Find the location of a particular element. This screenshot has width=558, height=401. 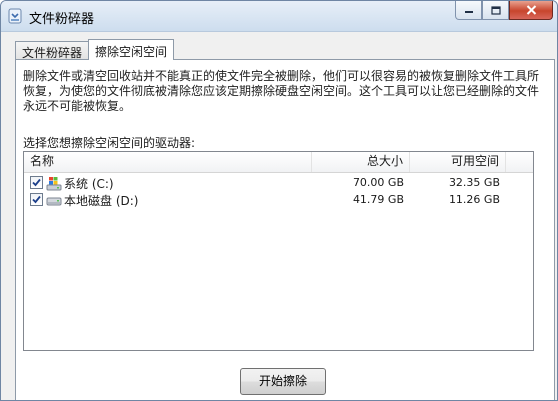

hard-drive-icon is located at coordinates (54, 201).